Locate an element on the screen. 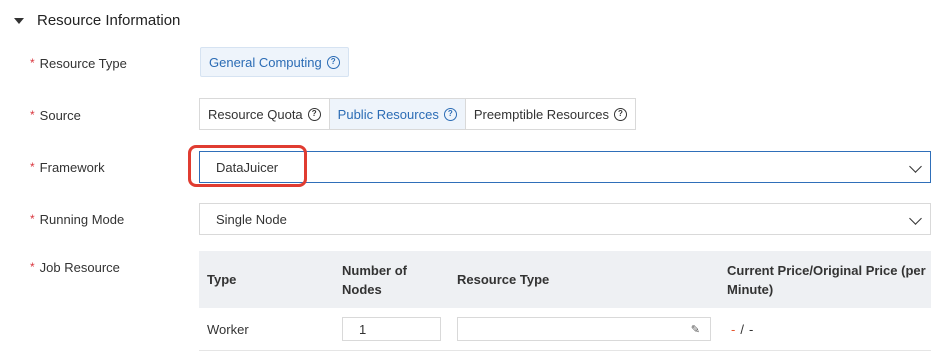  job-resource-label: * Job Resource is located at coordinates (75, 267).